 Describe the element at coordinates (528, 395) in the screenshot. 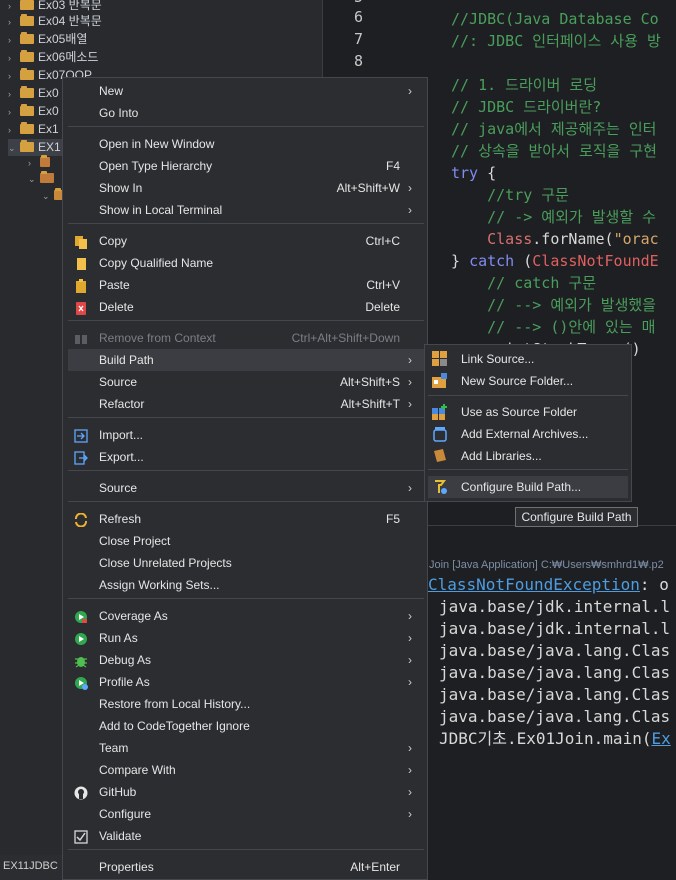

I see `submenu-separator` at that location.